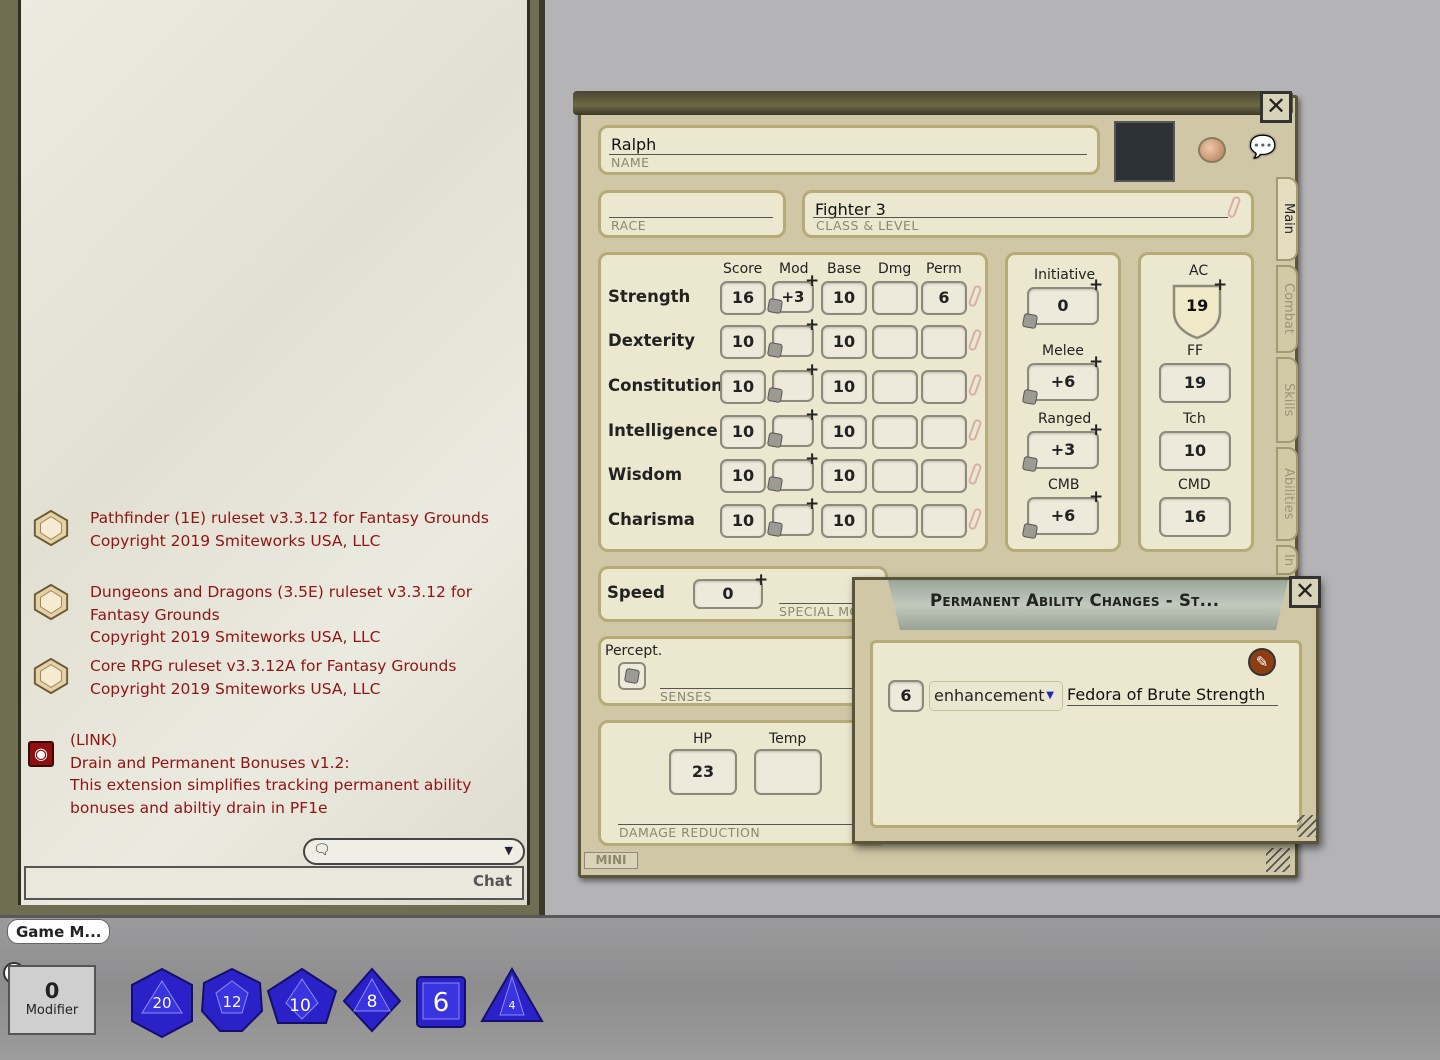  I want to click on ac-field: 19, so click(1197, 305).